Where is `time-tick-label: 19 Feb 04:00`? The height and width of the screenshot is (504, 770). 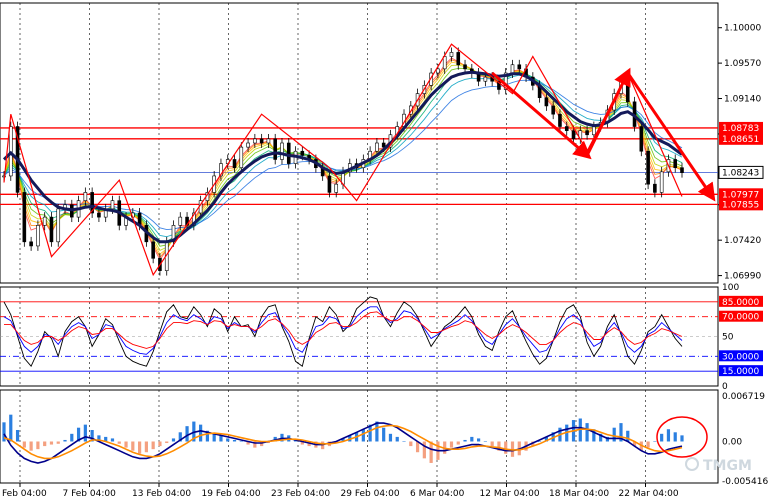 time-tick-label: 19 Feb 04:00 is located at coordinates (231, 494).